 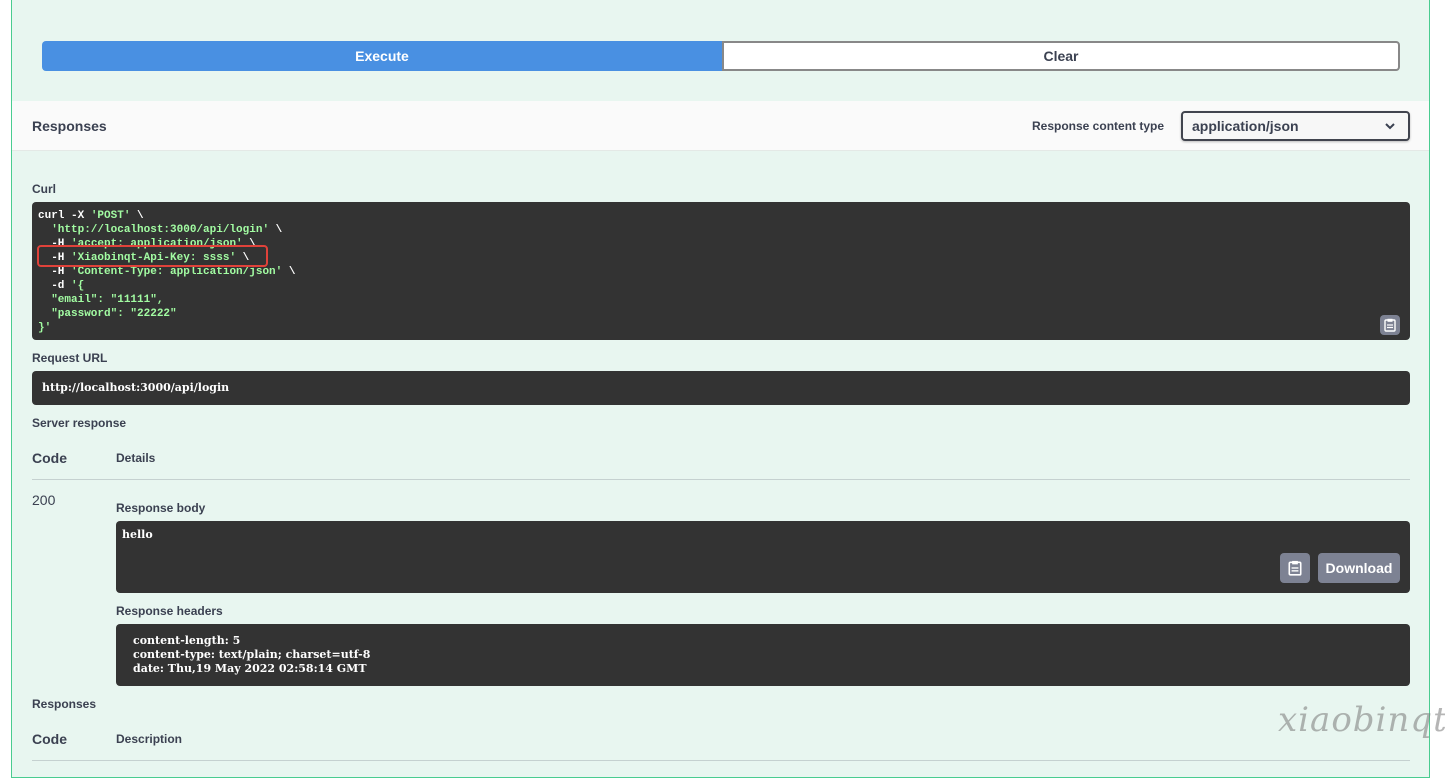 I want to click on curl-token: curl -X, so click(x=64, y=216).